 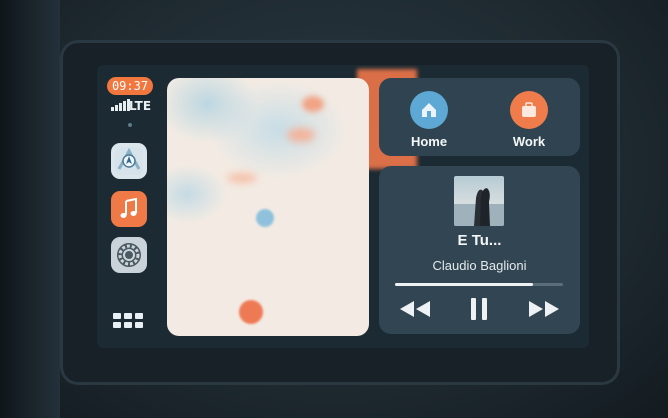 I want to click on carplay-dock: 09:37 LTE, so click(x=128, y=206).